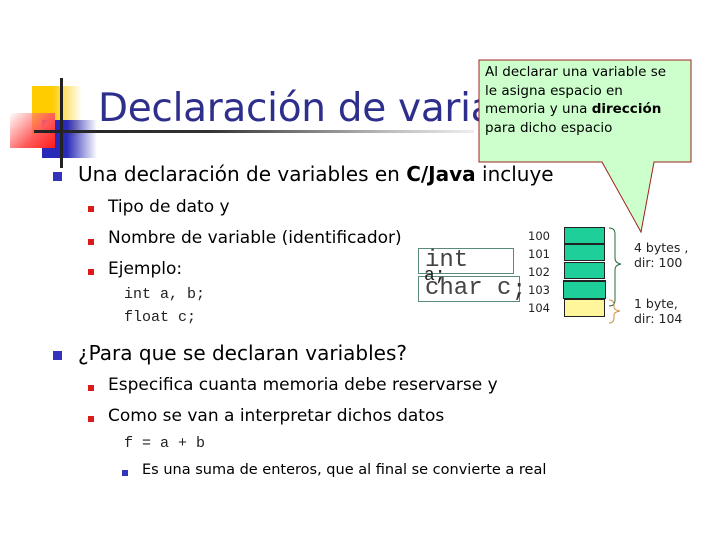  I want to click on code-line-1: int a, b;, so click(165, 294).